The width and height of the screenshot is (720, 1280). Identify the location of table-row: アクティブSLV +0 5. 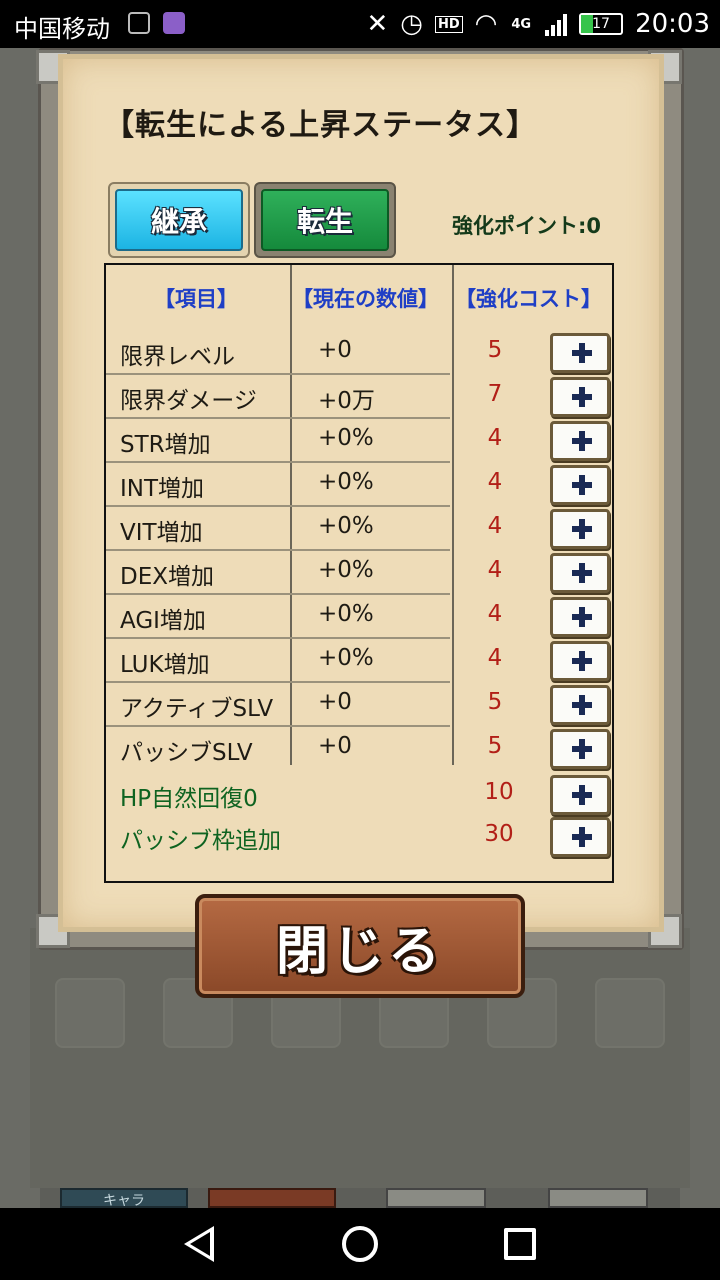
(359, 705).